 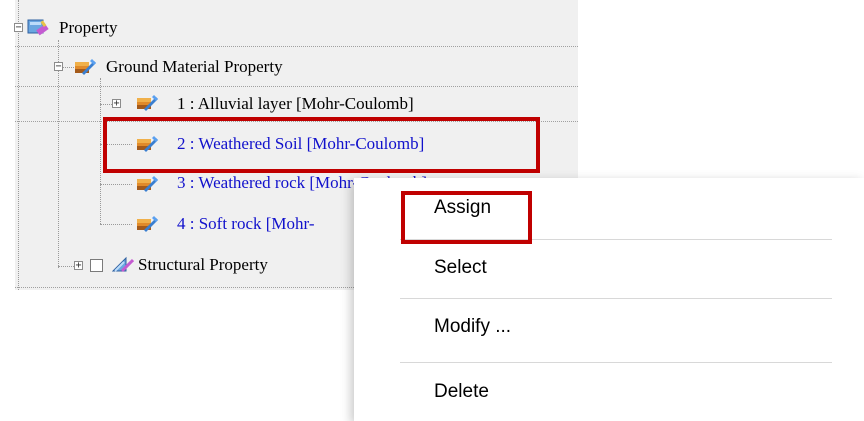 What do you see at coordinates (321, 145) in the screenshot?
I see `selected-node-highlight` at bounding box center [321, 145].